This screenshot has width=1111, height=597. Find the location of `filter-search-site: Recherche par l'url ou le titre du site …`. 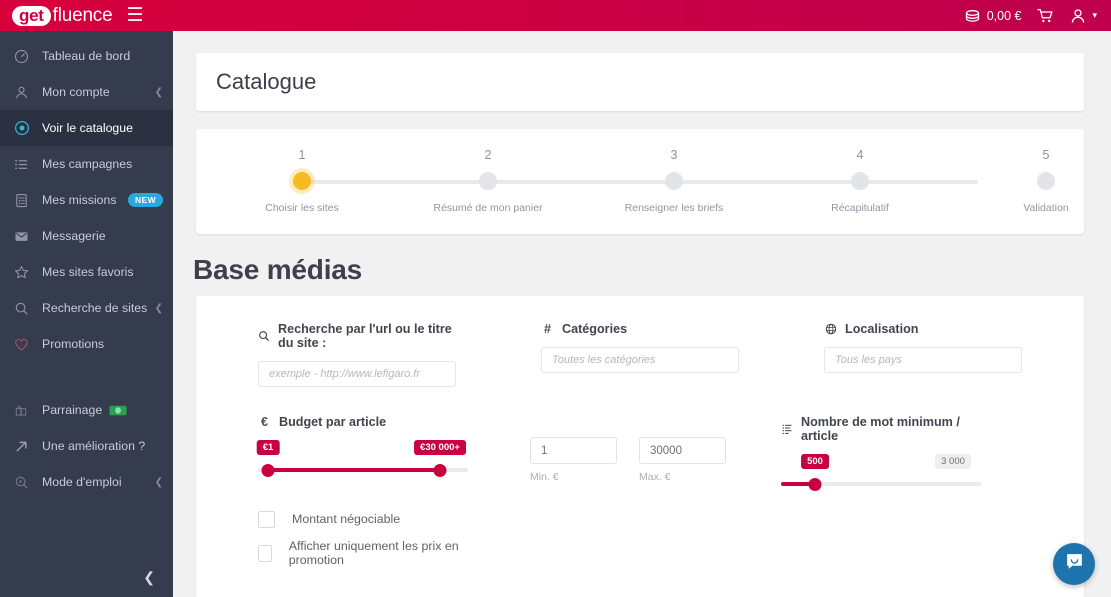

filter-search-site: Recherche par l'url ou le titre du site … is located at coordinates (357, 354).